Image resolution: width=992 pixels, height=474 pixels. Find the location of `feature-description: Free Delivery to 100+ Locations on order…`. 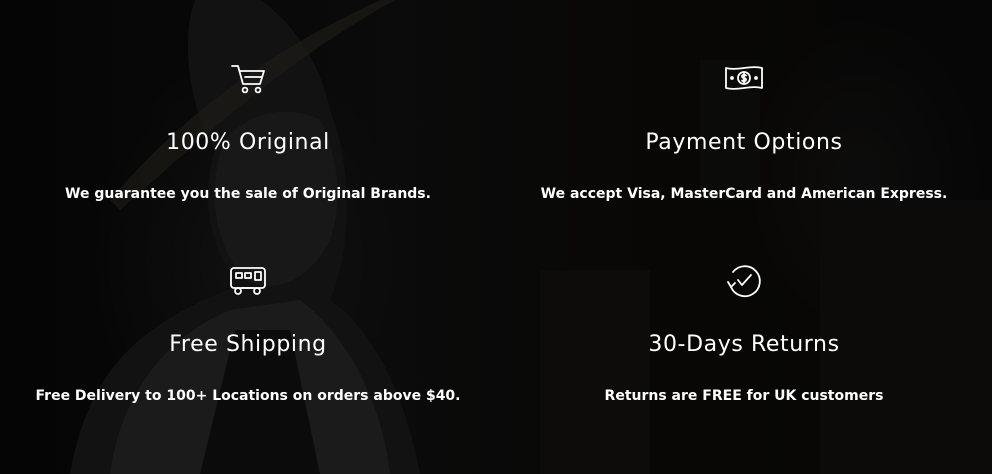

feature-description: Free Delivery to 100+ Locations on order… is located at coordinates (248, 396).